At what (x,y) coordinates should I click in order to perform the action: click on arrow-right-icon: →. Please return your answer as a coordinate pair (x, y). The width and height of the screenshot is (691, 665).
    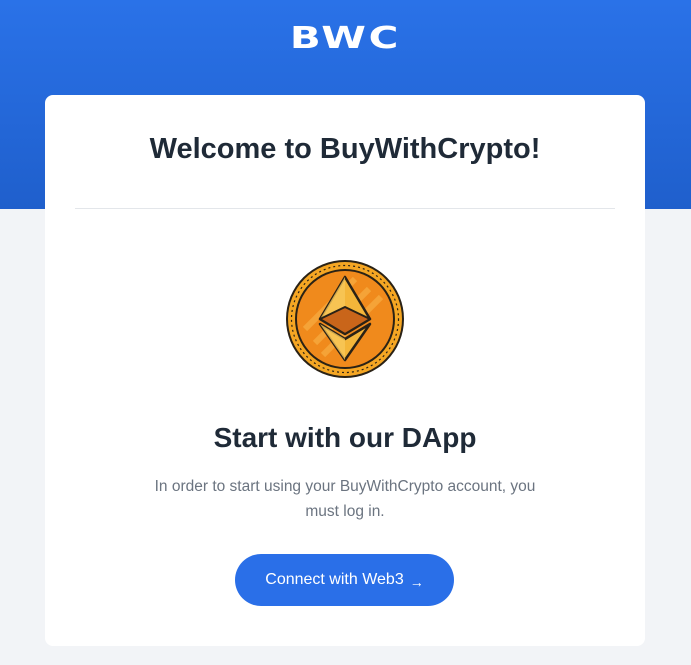
    Looking at the image, I should click on (416, 581).